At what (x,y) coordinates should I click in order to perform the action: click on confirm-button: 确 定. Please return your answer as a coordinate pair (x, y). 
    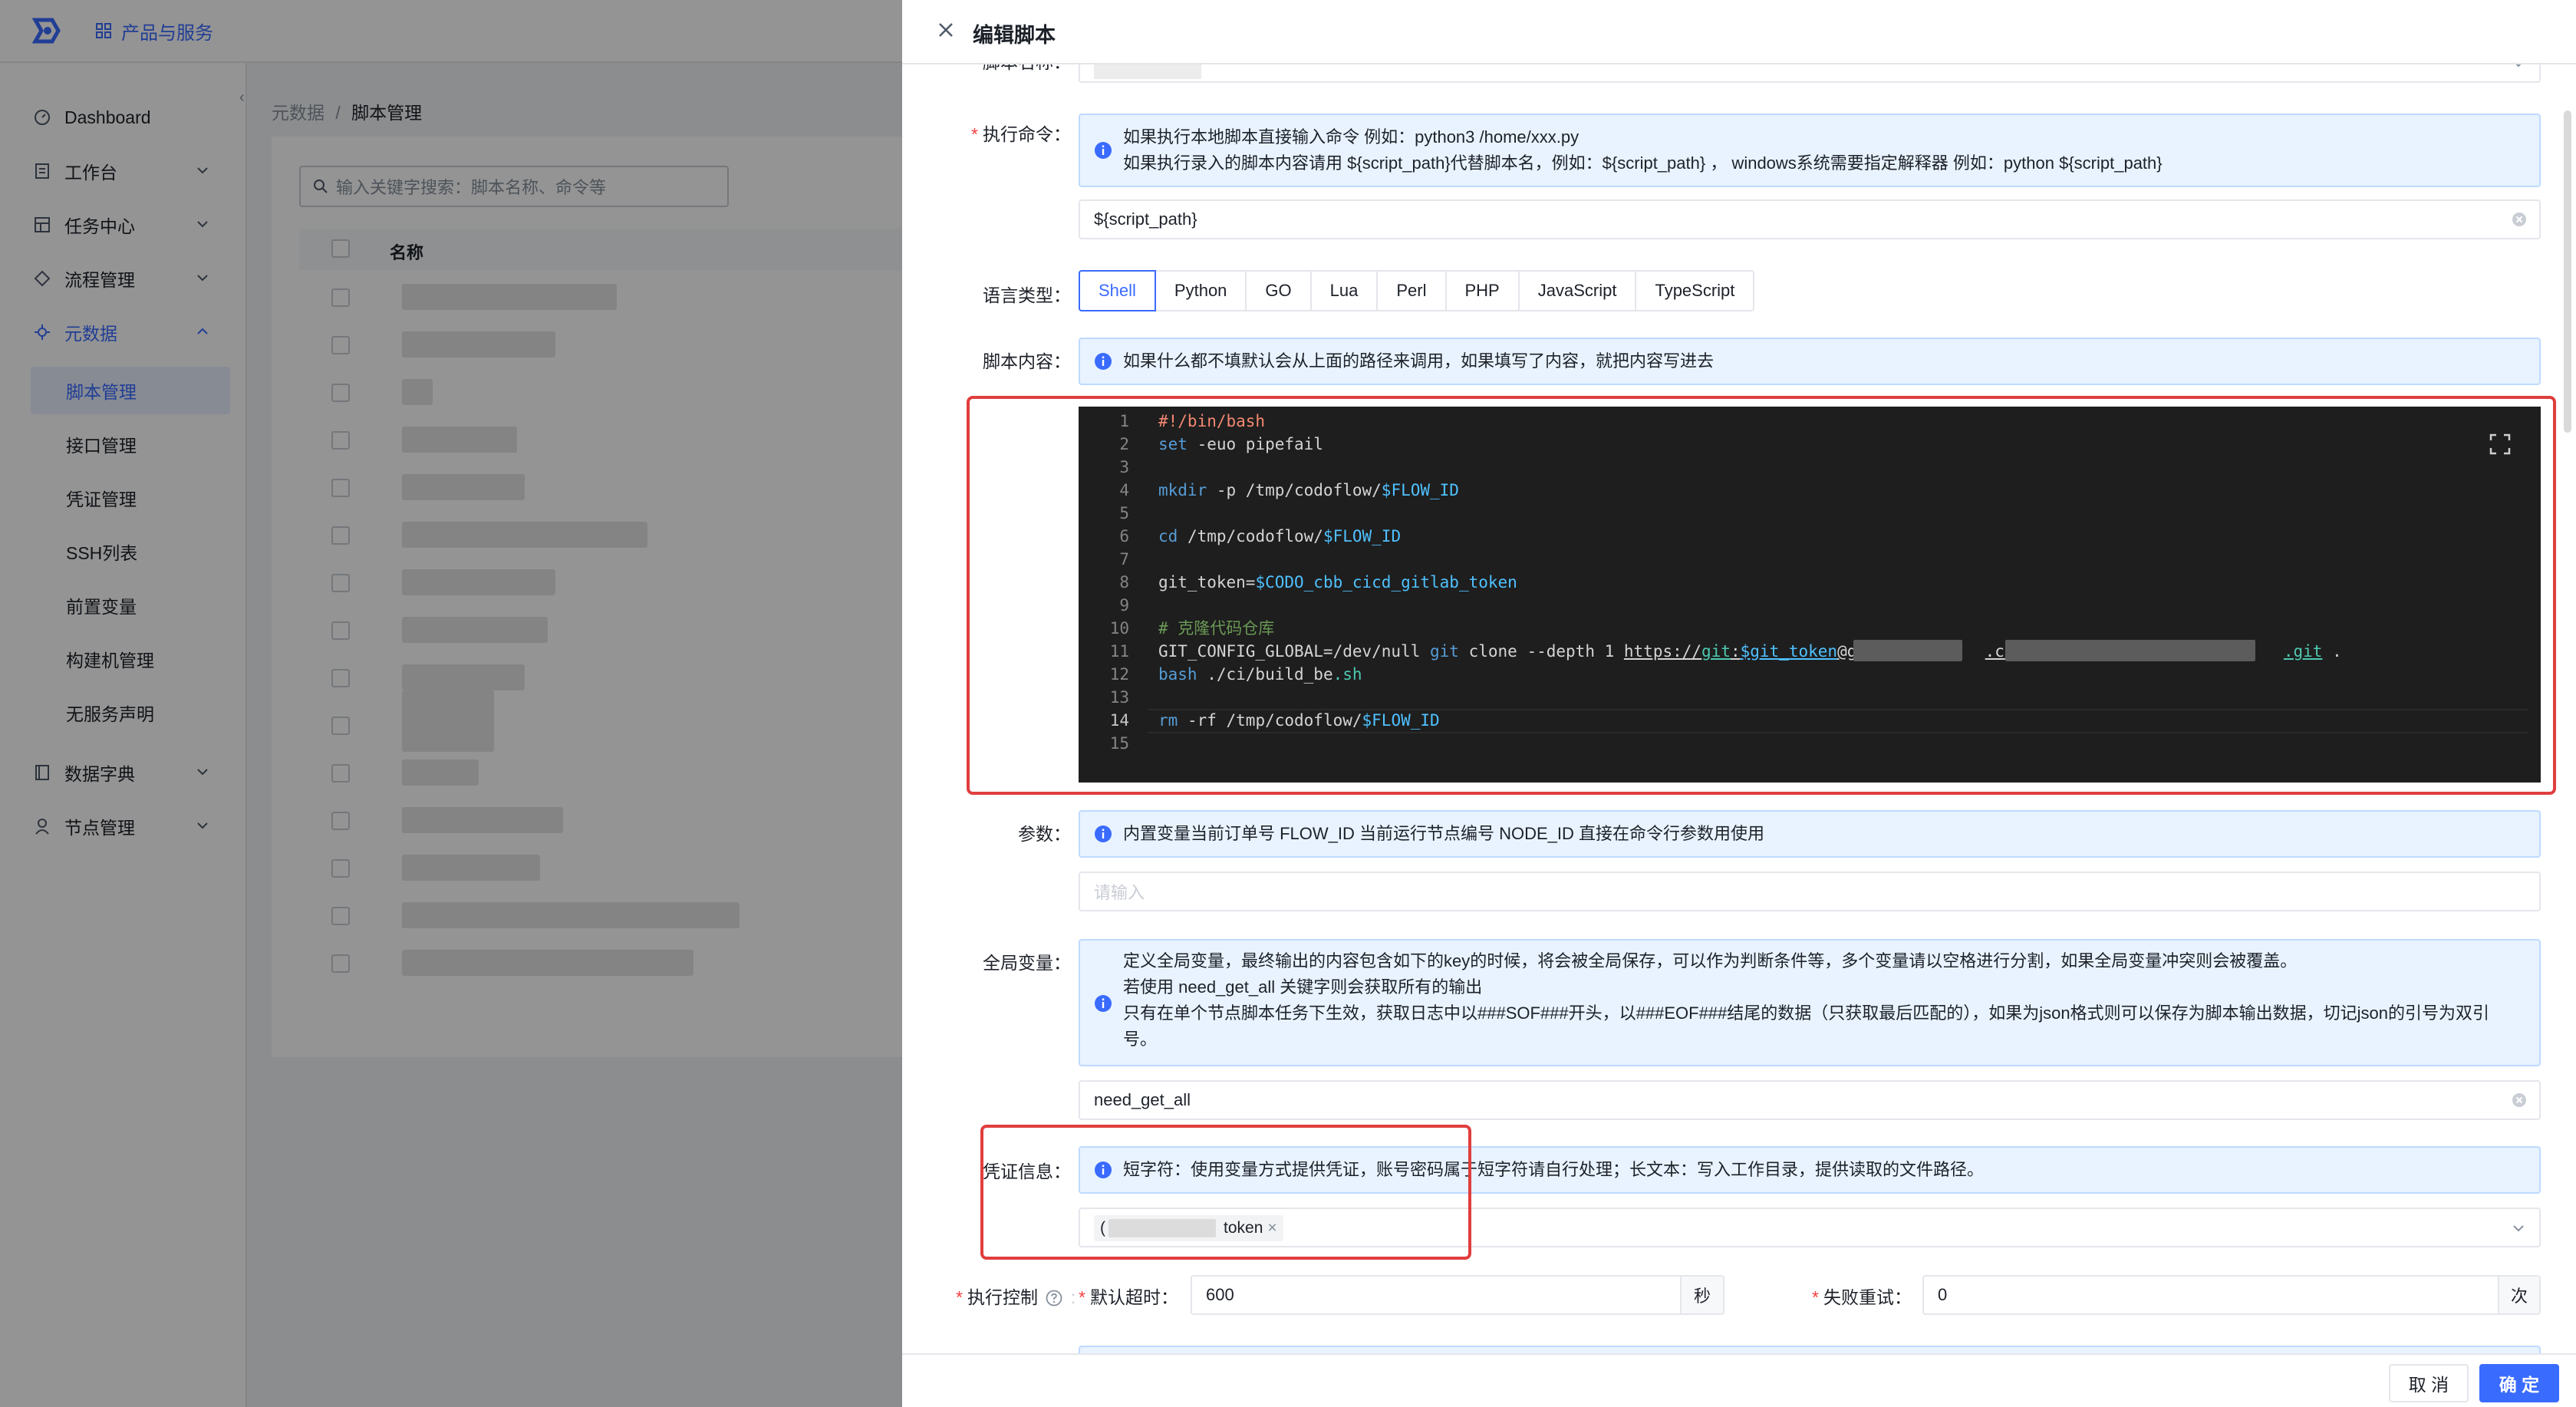
    Looking at the image, I should click on (2519, 1383).